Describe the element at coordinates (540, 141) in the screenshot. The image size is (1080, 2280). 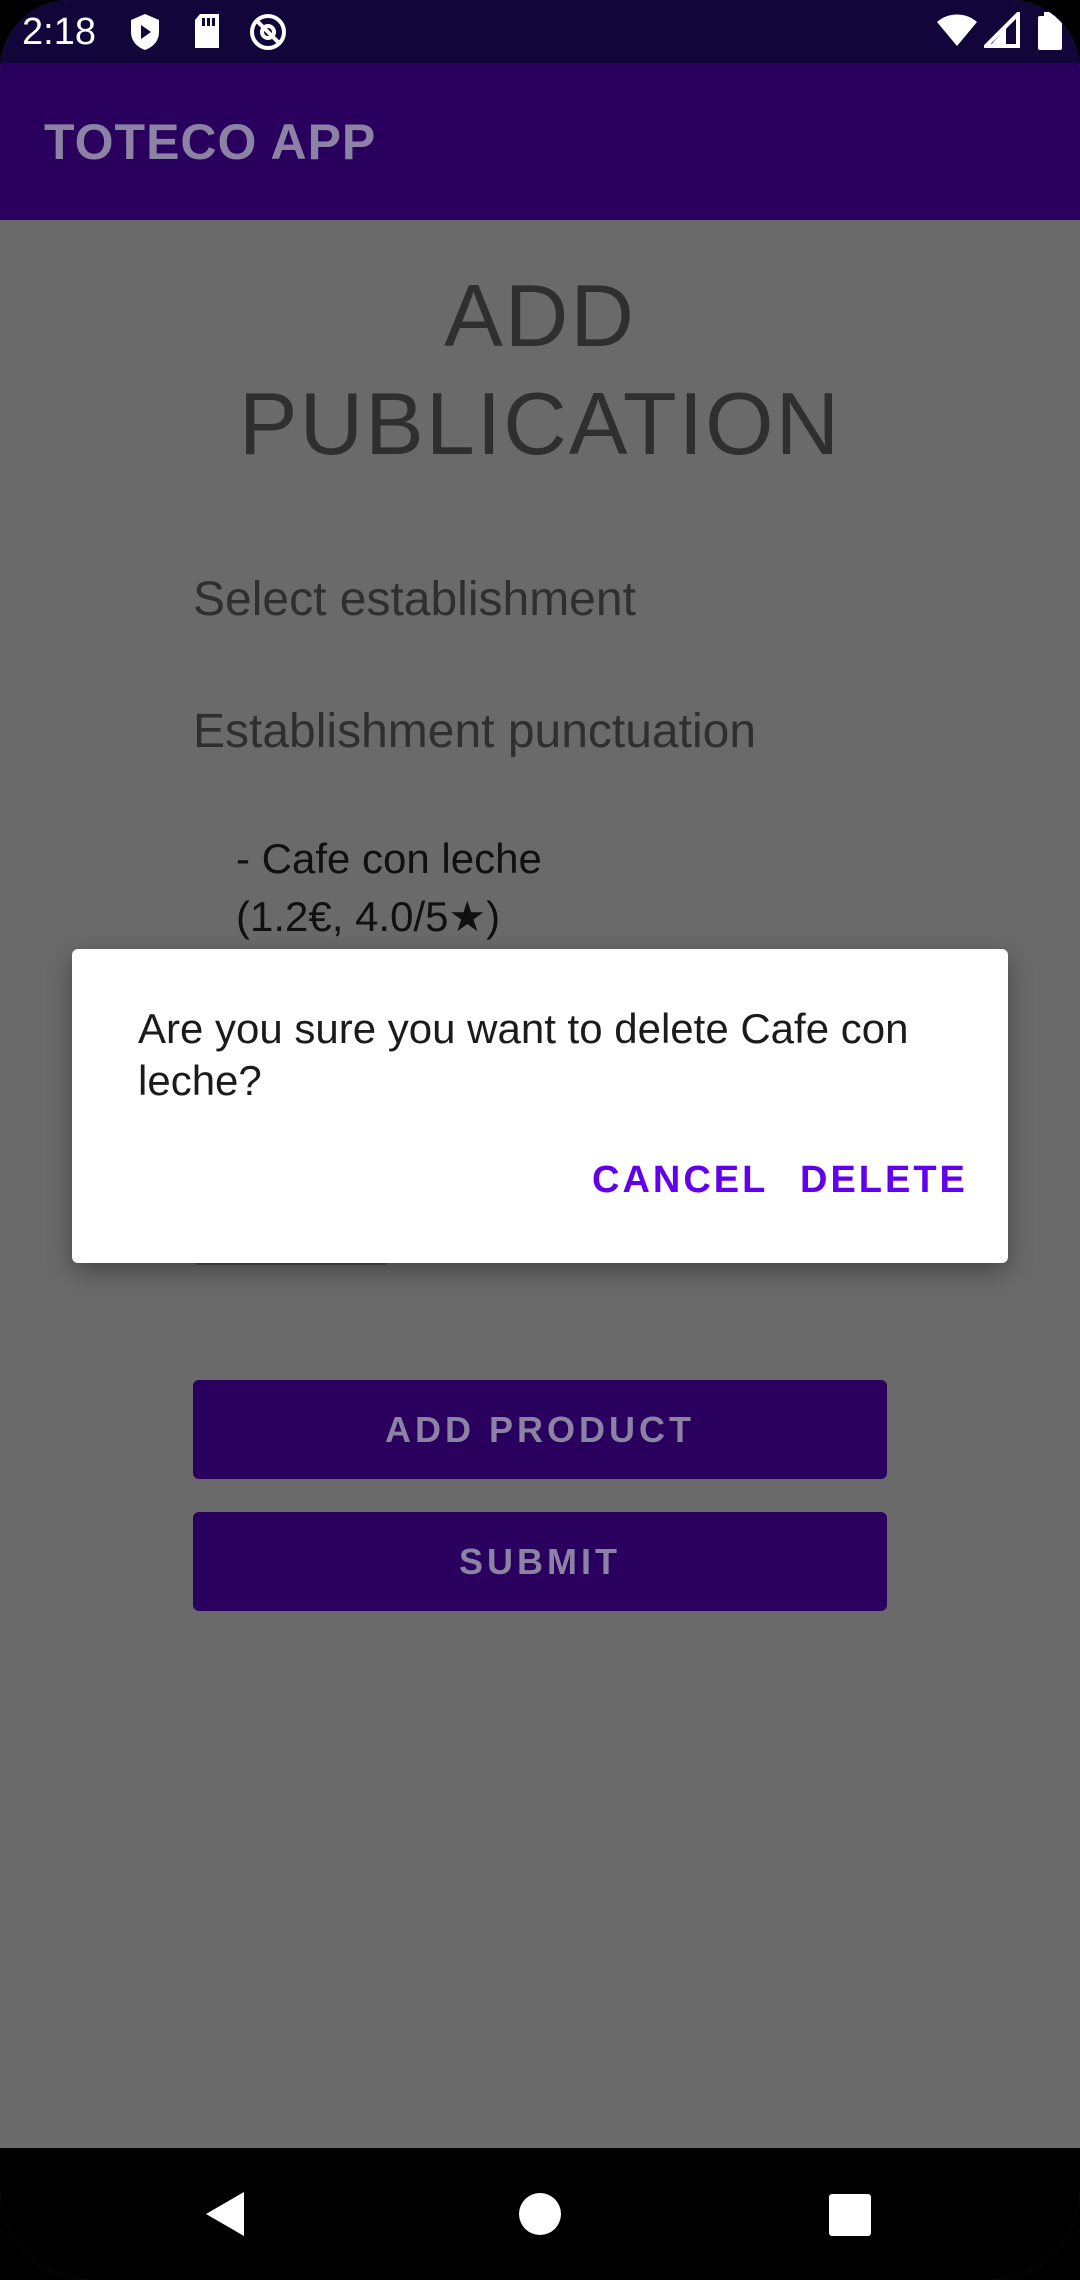
I see `app-bar: TOTECO APP` at that location.